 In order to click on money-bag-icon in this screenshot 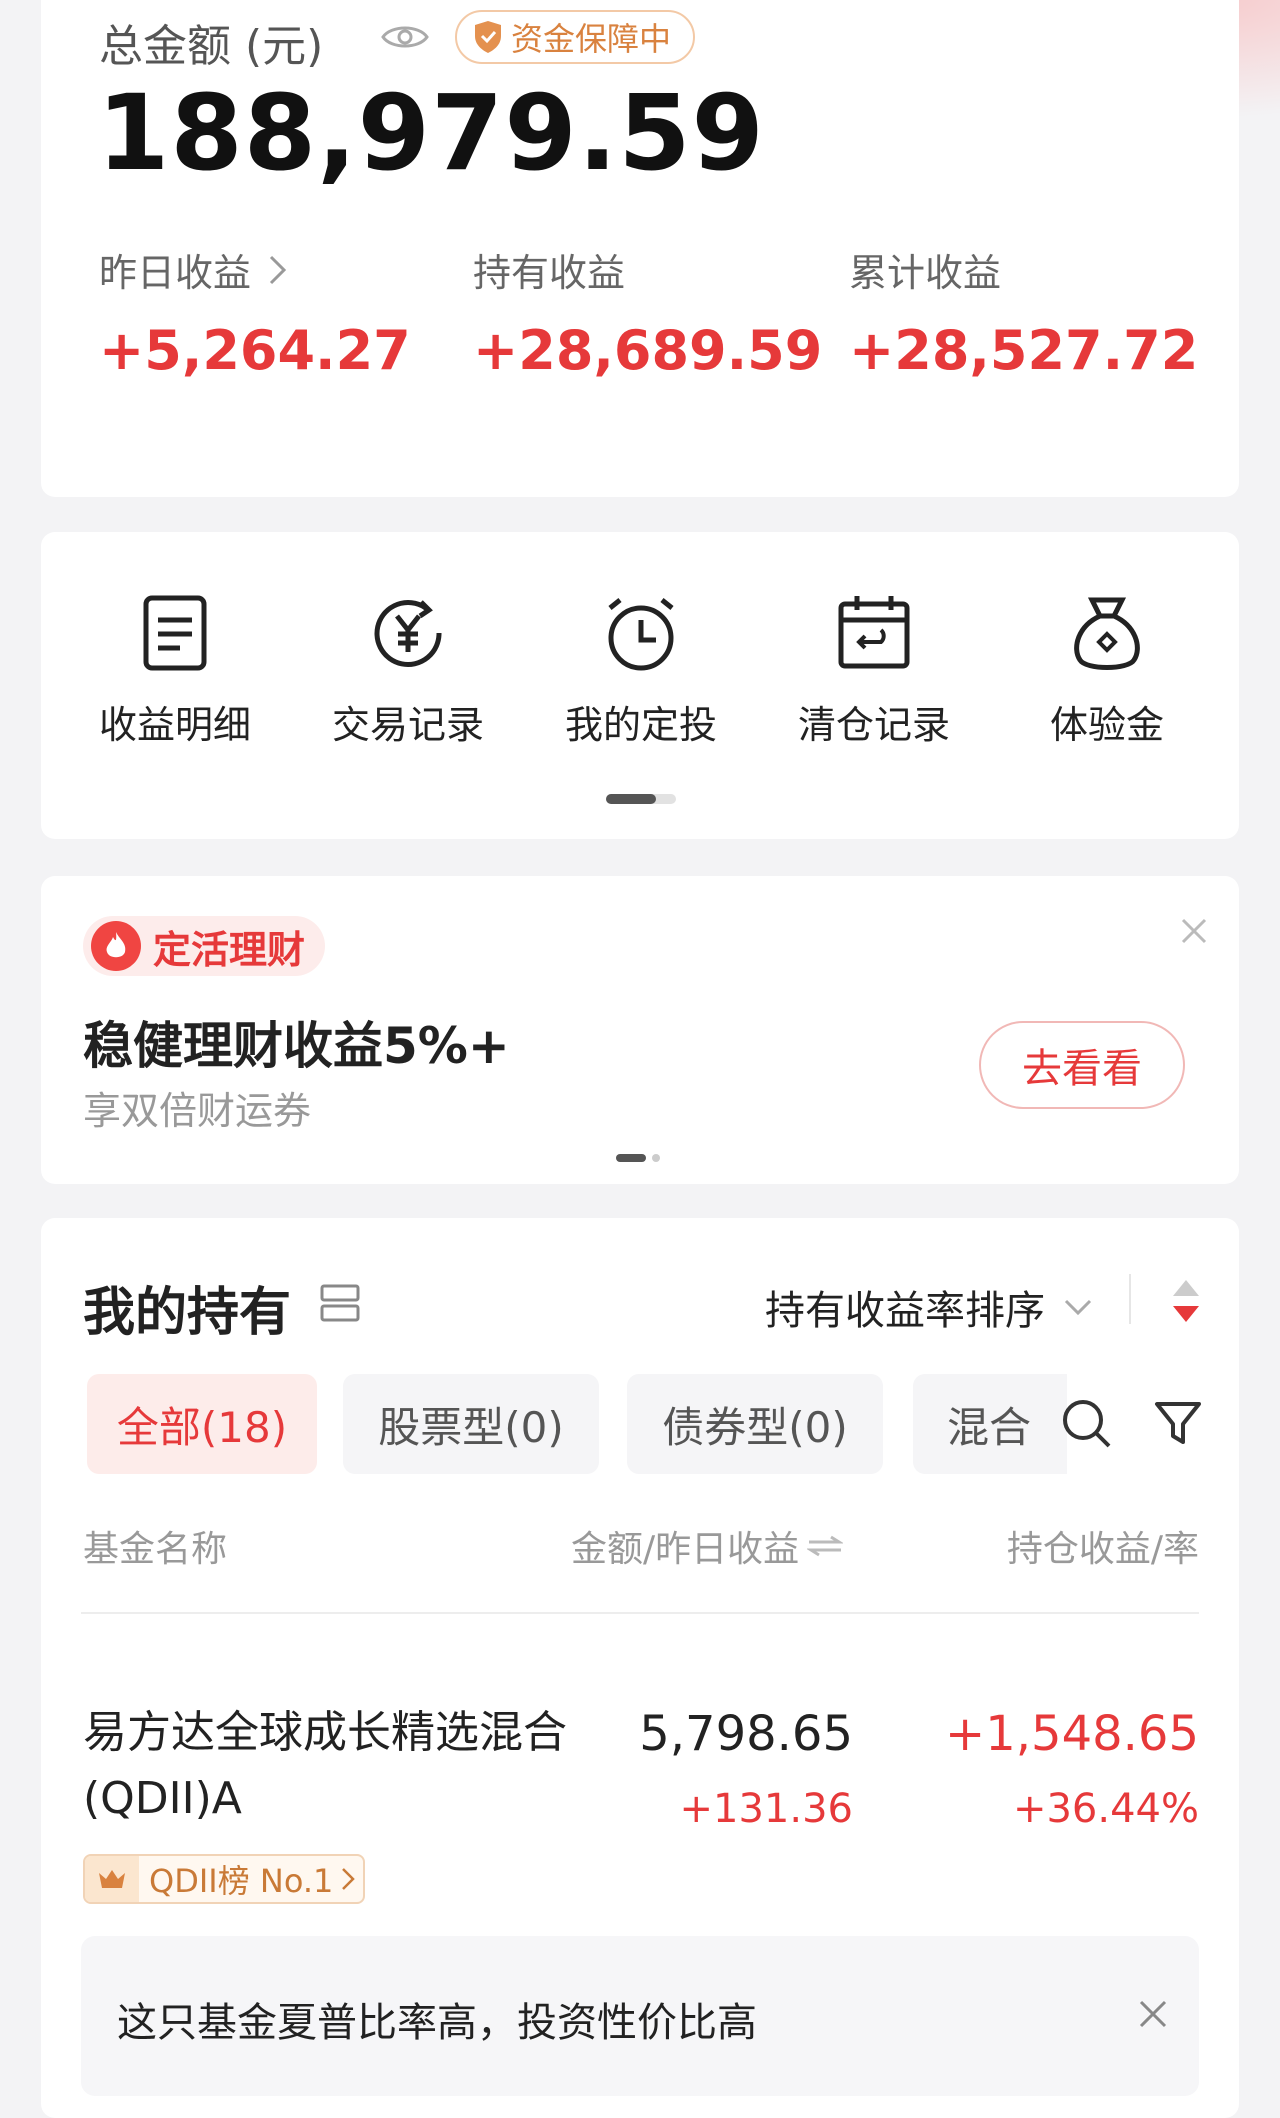, I will do `click(1107, 633)`.